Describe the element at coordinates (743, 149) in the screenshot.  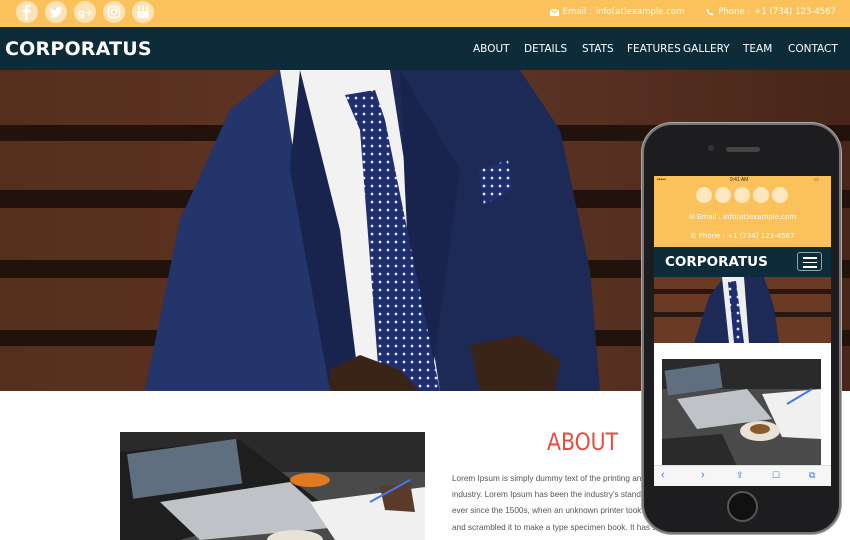
I see `phone-speaker` at that location.